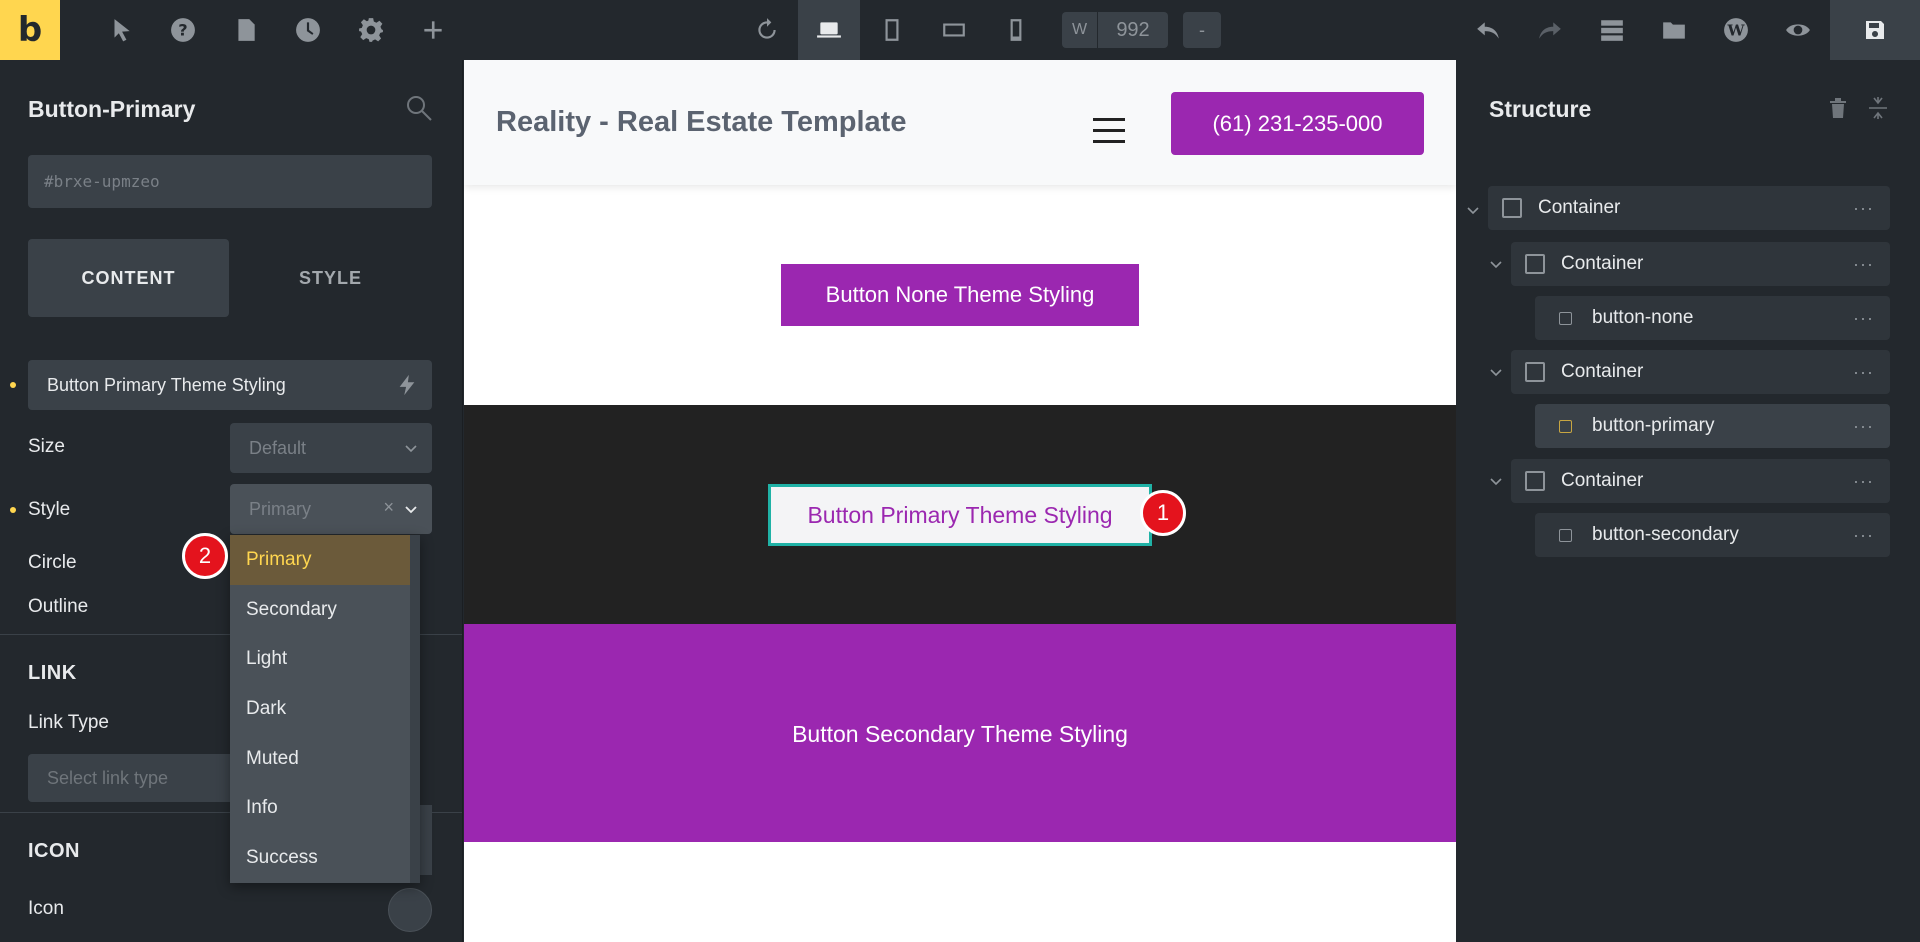  Describe the element at coordinates (183, 30) in the screenshot. I see `help-icon: ?` at that location.